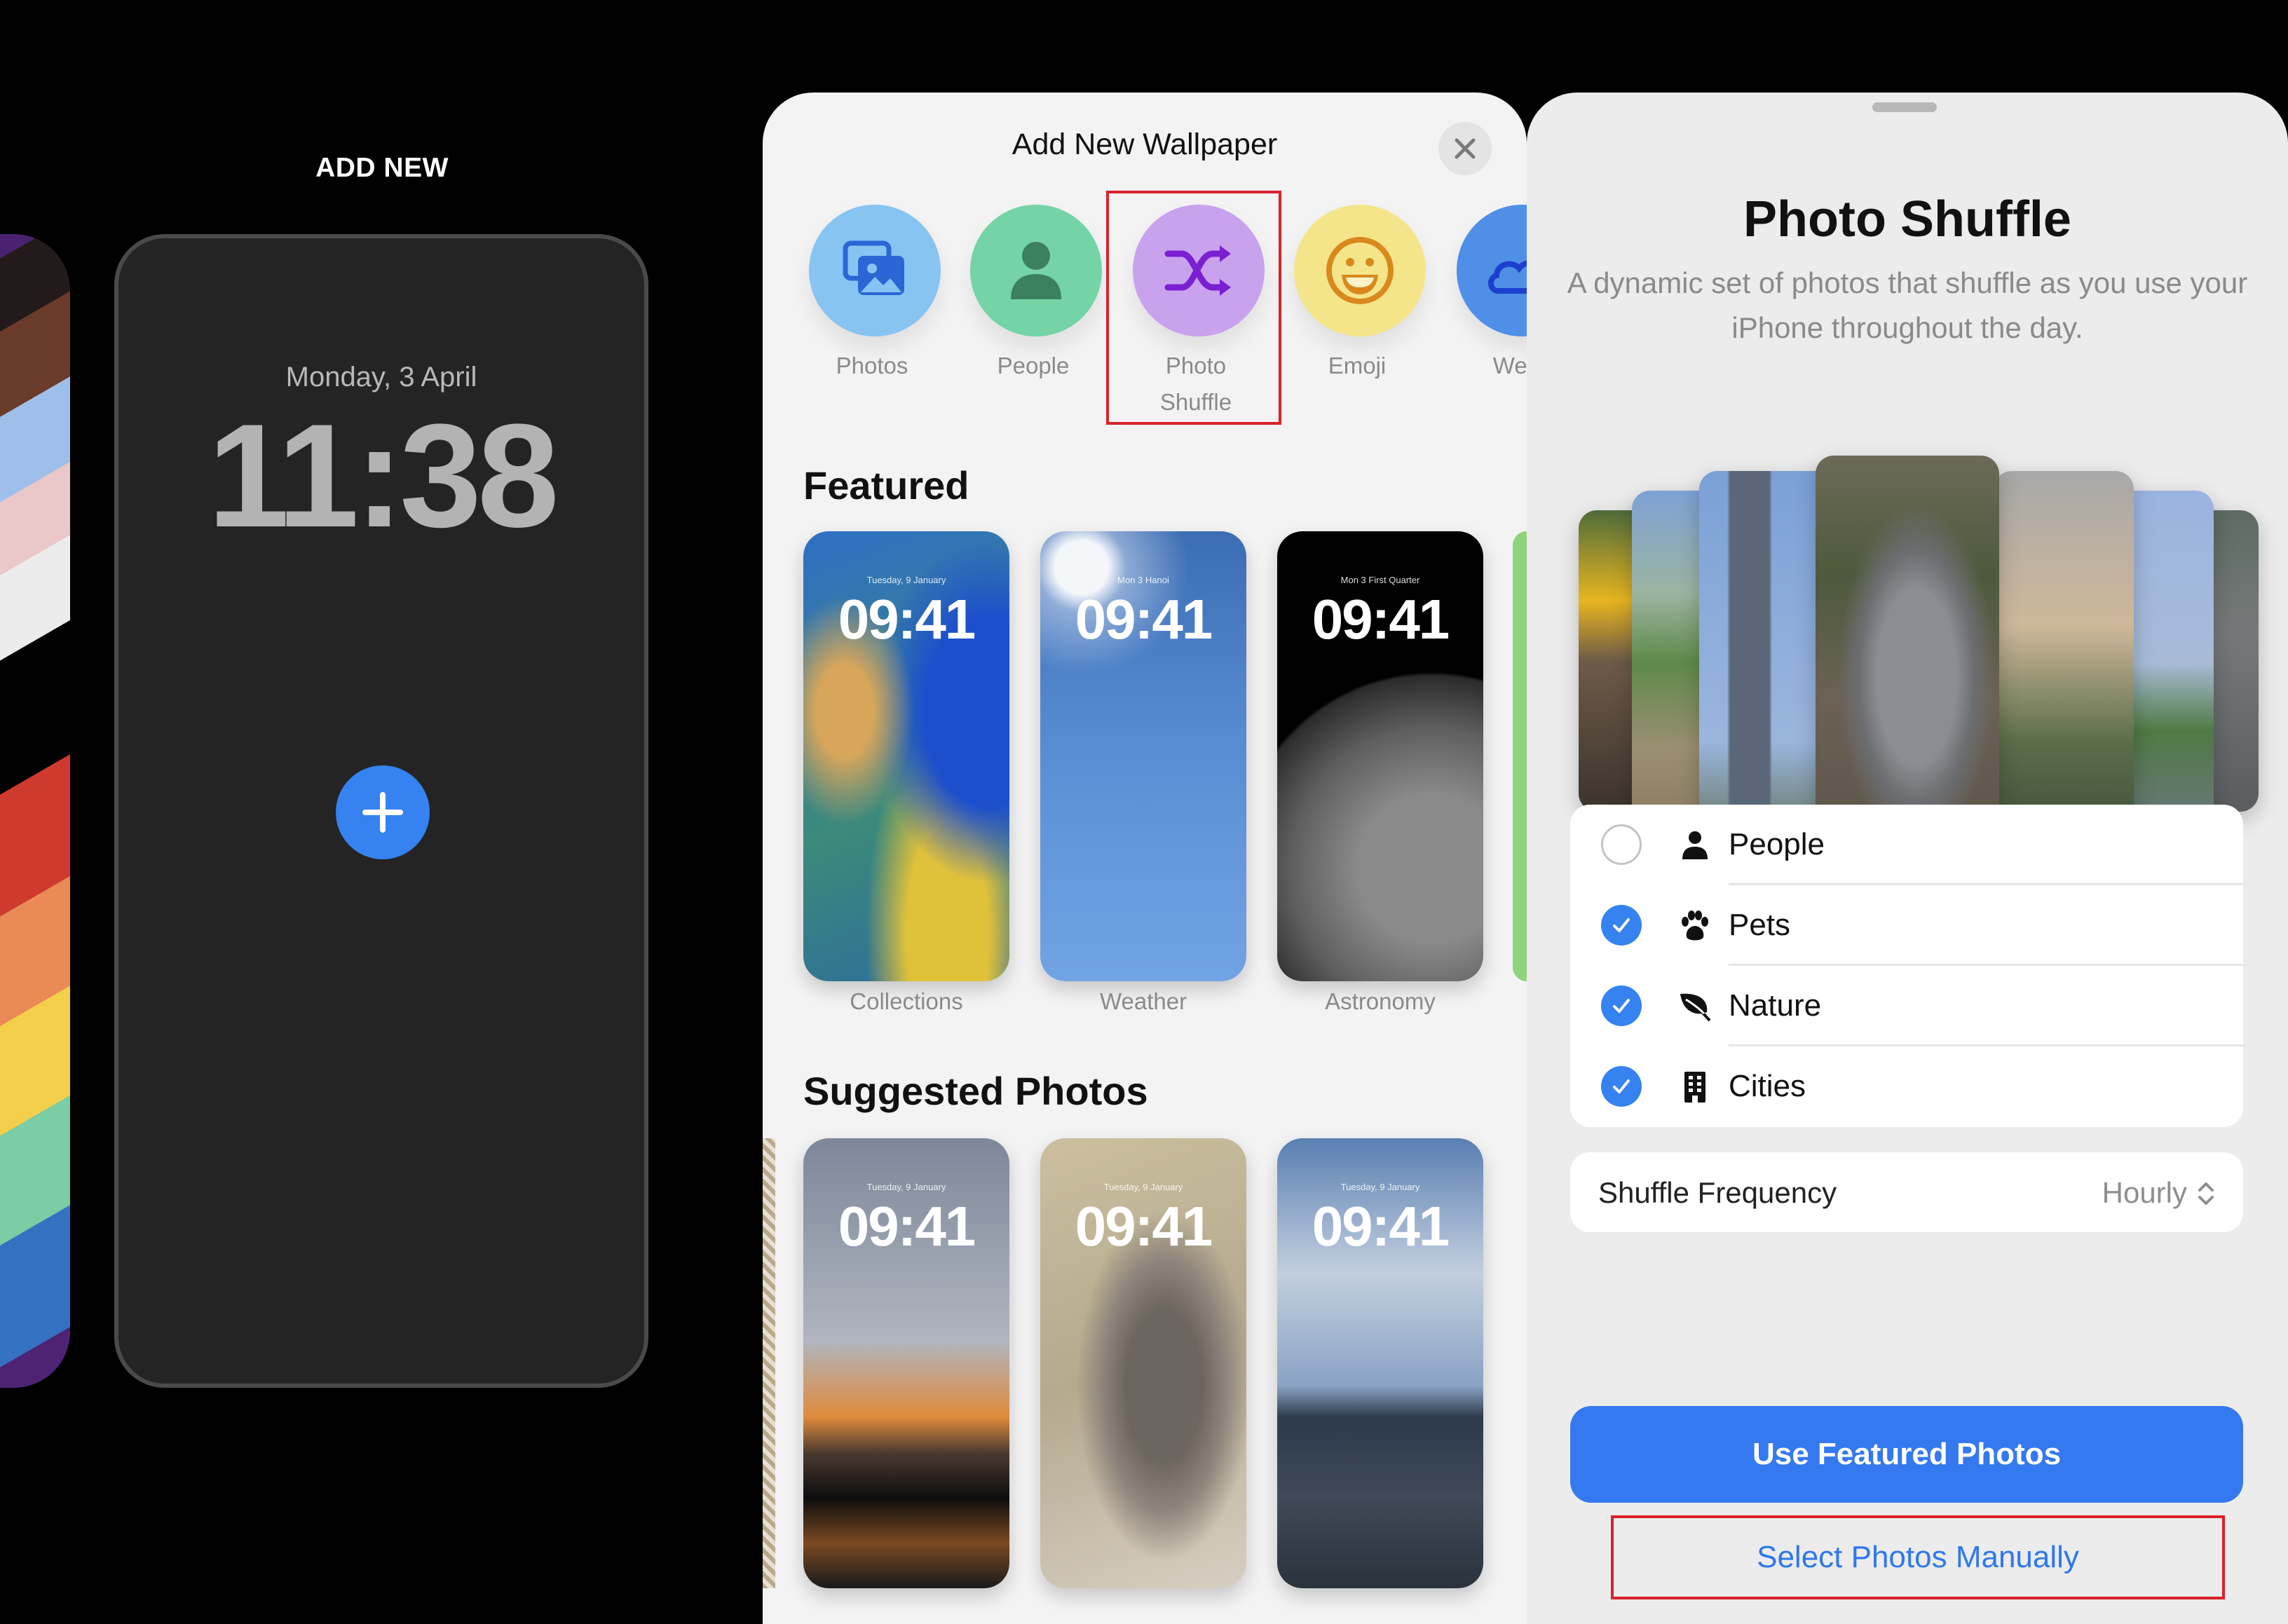  What do you see at coordinates (1357, 366) in the screenshot?
I see `category-label: Emoji` at bounding box center [1357, 366].